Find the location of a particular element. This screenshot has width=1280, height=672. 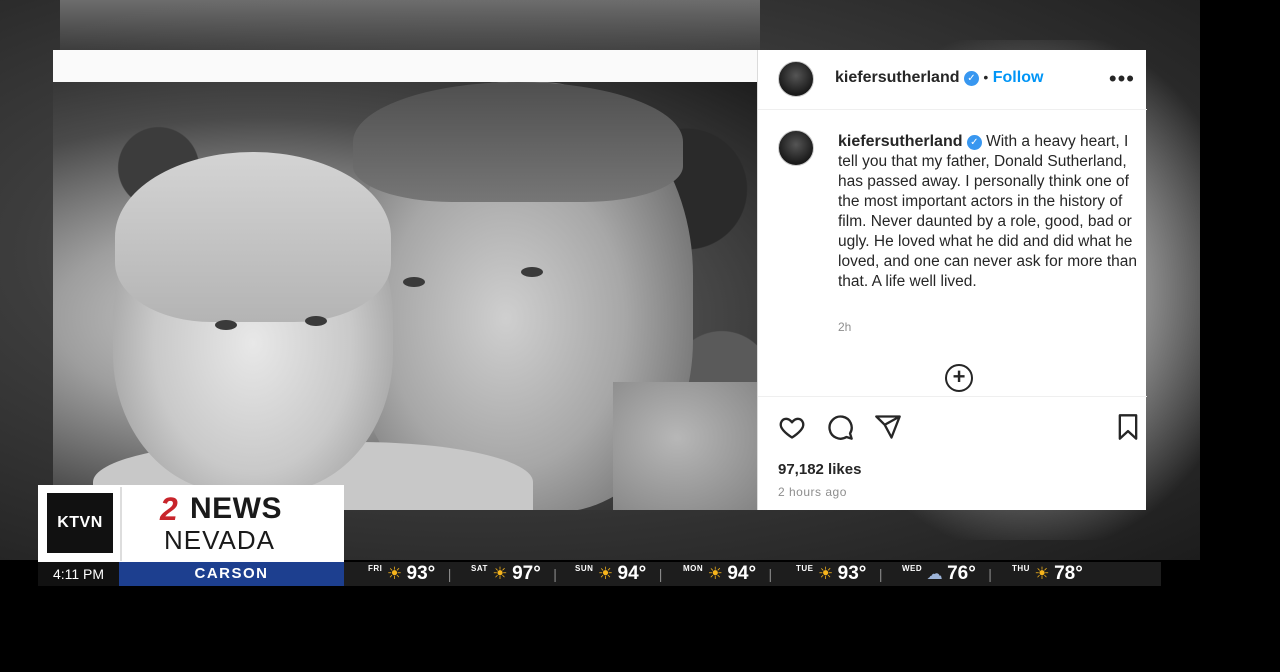

forecast-day: SAT is located at coordinates (479, 568).